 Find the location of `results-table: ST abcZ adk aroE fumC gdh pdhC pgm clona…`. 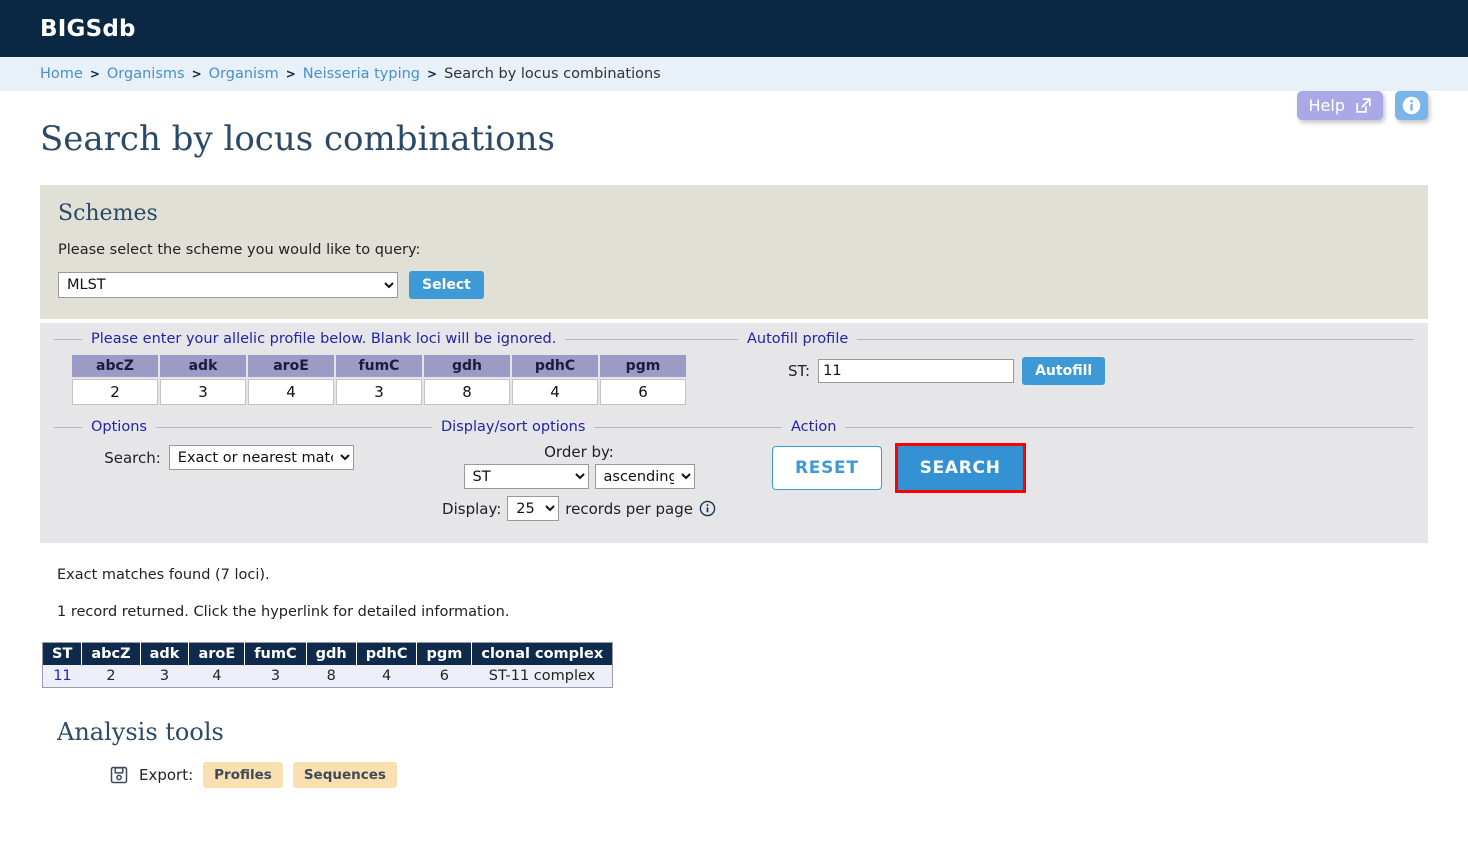

results-table: ST abcZ adk aroE fumC gdh pdhC pgm clona… is located at coordinates (328, 665).